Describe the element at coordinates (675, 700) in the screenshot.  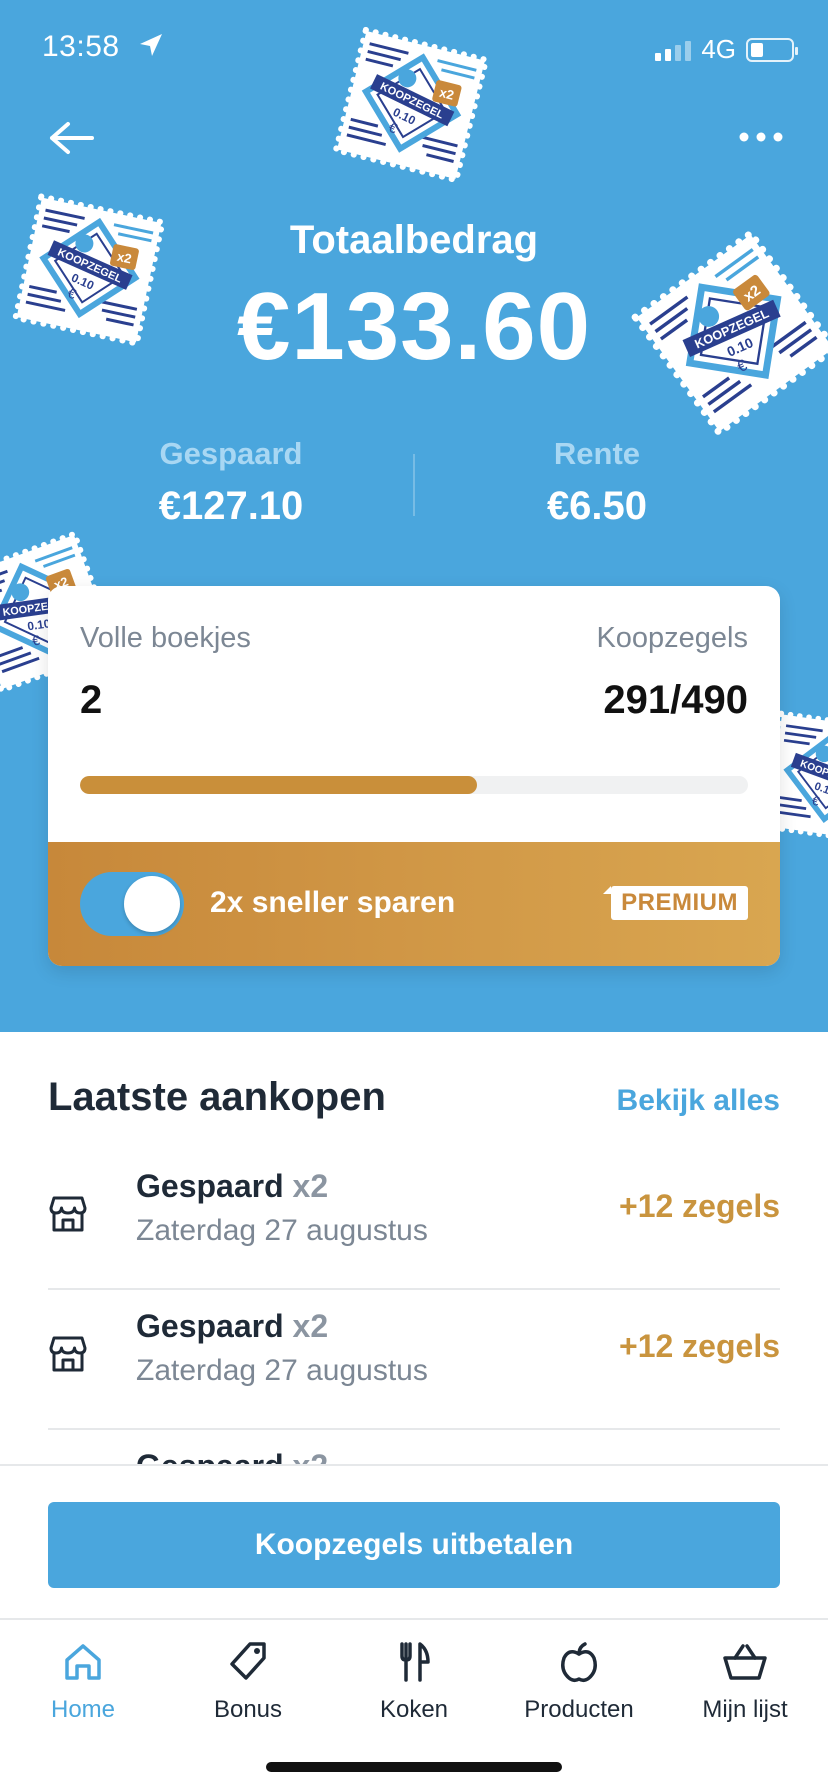
I see `stamps-count: 291/490` at that location.